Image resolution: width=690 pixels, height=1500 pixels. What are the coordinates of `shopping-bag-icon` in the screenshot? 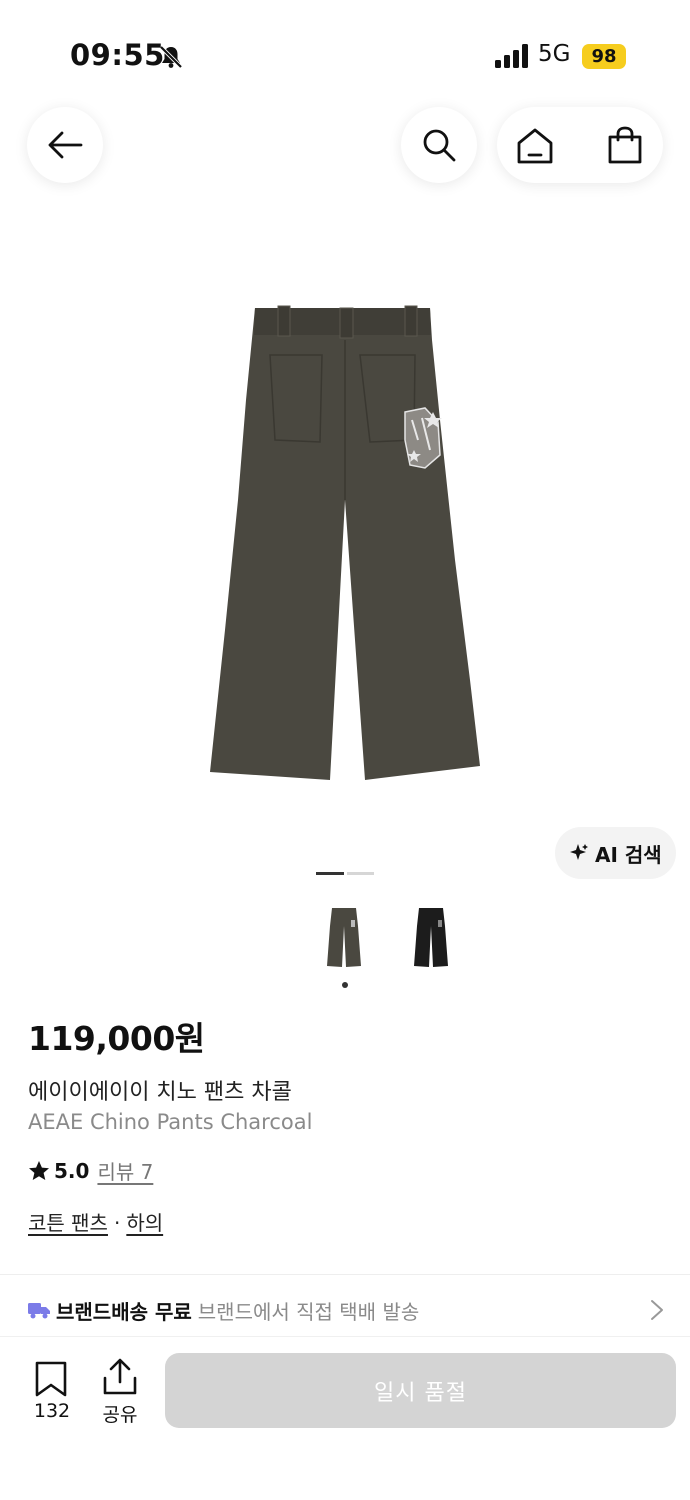 It's located at (625, 145).